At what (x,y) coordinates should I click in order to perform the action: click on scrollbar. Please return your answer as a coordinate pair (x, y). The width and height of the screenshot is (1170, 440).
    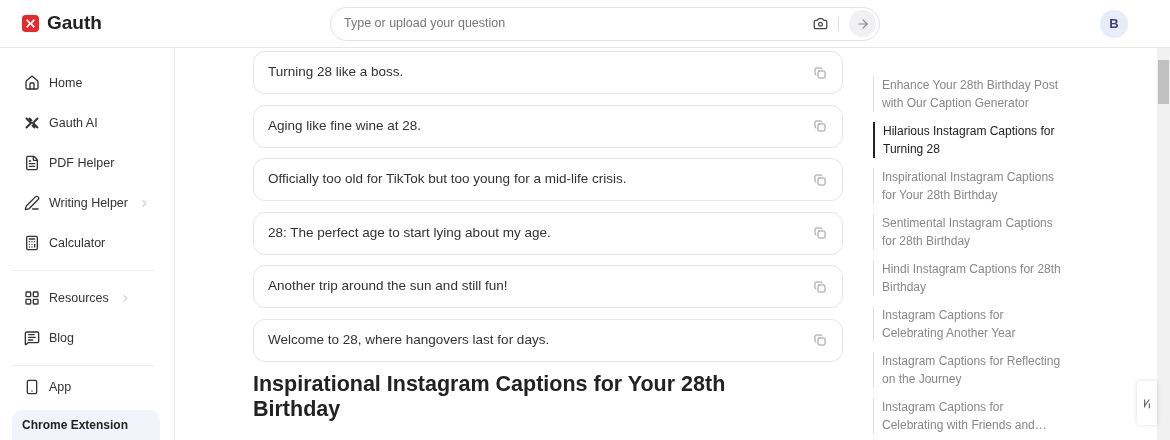
    Looking at the image, I should click on (1163, 244).